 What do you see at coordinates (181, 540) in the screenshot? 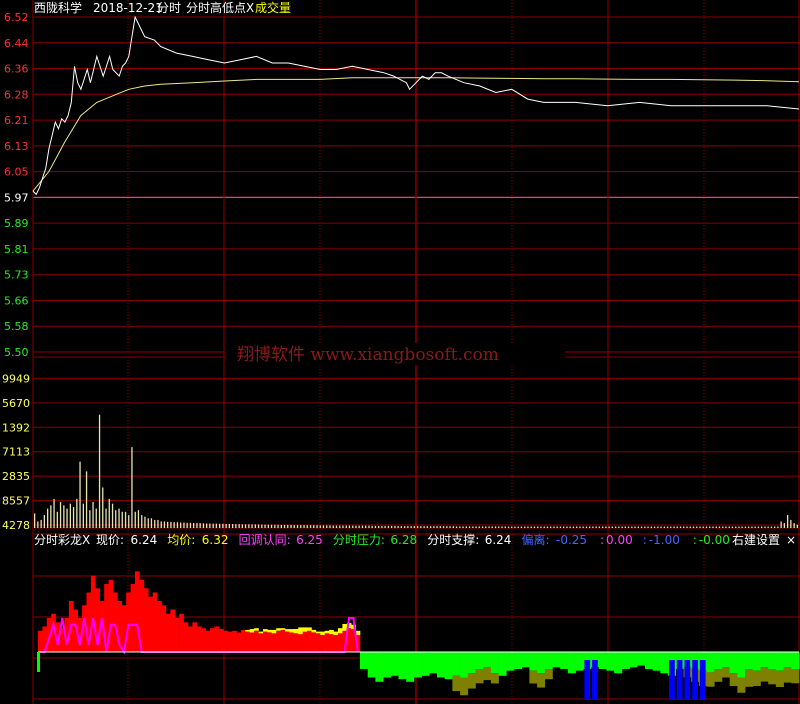
I see `indicator-item-label: 均价:` at bounding box center [181, 540].